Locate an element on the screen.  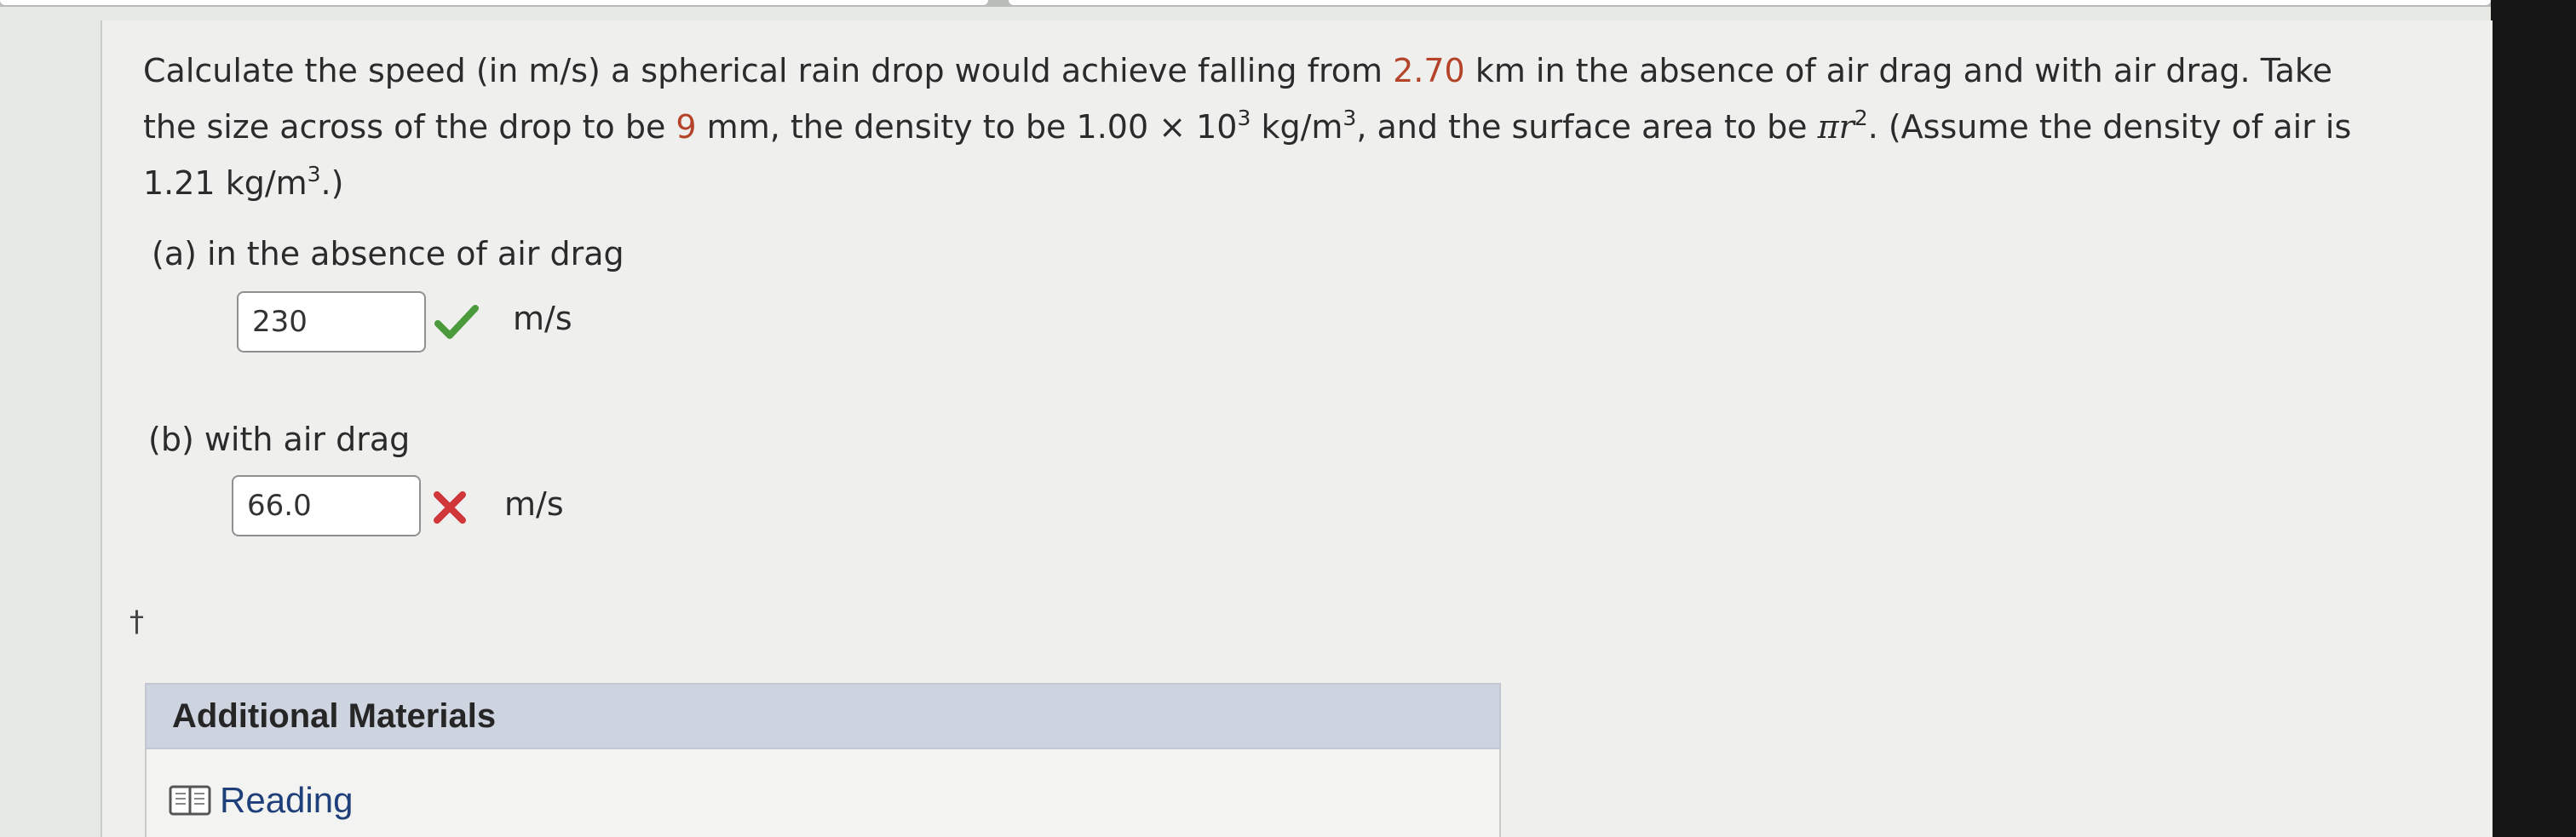
size-value: 9 is located at coordinates (686, 127).